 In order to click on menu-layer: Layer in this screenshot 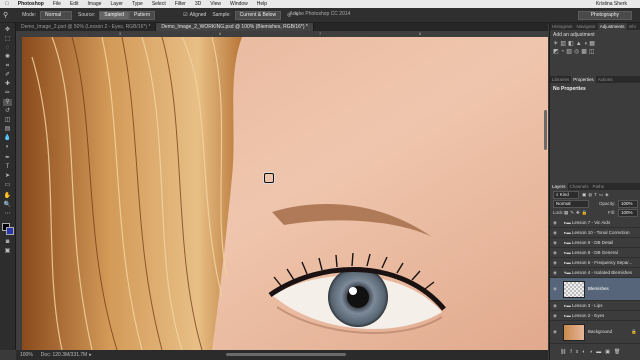, I will do `click(116, 4)`.